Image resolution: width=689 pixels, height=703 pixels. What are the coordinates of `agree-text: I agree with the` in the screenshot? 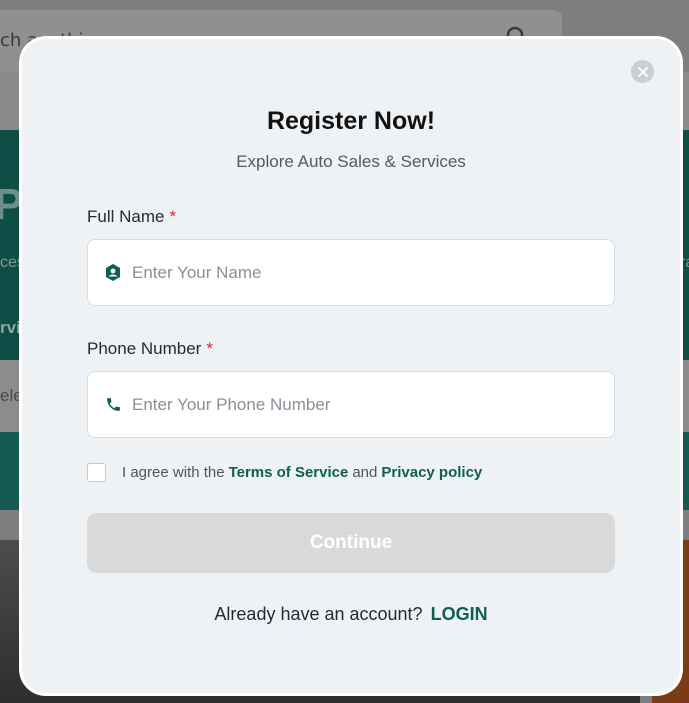 It's located at (173, 472).